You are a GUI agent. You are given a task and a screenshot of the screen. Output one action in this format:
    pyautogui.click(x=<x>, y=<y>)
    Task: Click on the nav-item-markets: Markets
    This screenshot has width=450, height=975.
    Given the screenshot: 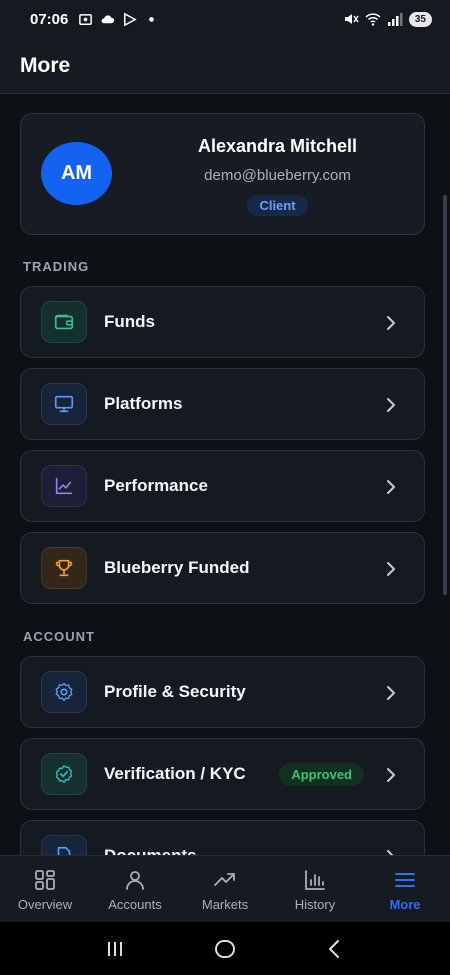 What is the action you would take?
    pyautogui.click(x=225, y=889)
    